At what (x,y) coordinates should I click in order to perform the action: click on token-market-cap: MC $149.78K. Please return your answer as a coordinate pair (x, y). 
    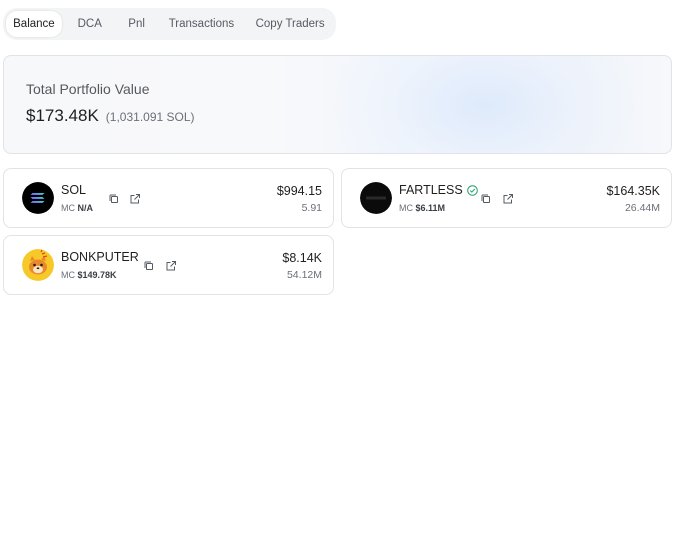
    Looking at the image, I should click on (89, 275).